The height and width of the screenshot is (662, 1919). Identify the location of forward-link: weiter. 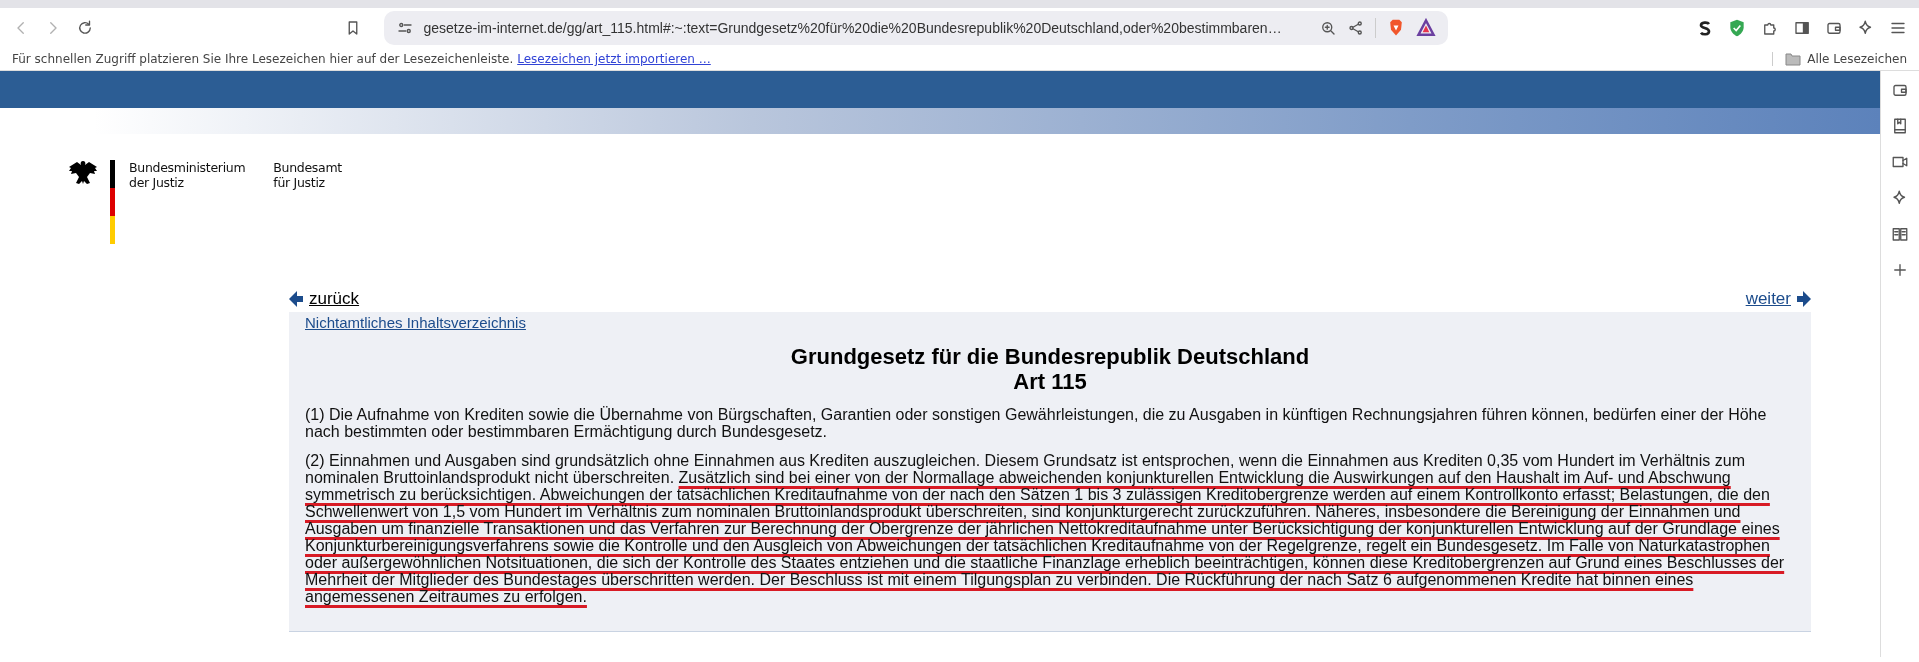
(1778, 299).